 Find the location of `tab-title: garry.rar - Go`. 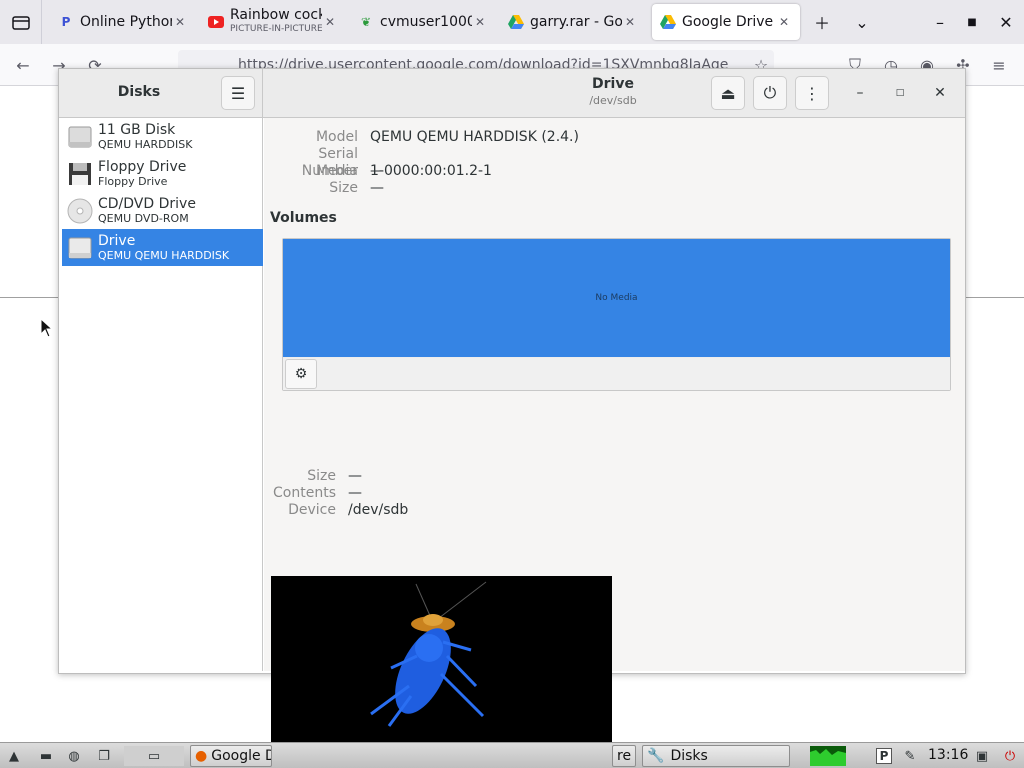

tab-title: garry.rar - Go is located at coordinates (576, 22).